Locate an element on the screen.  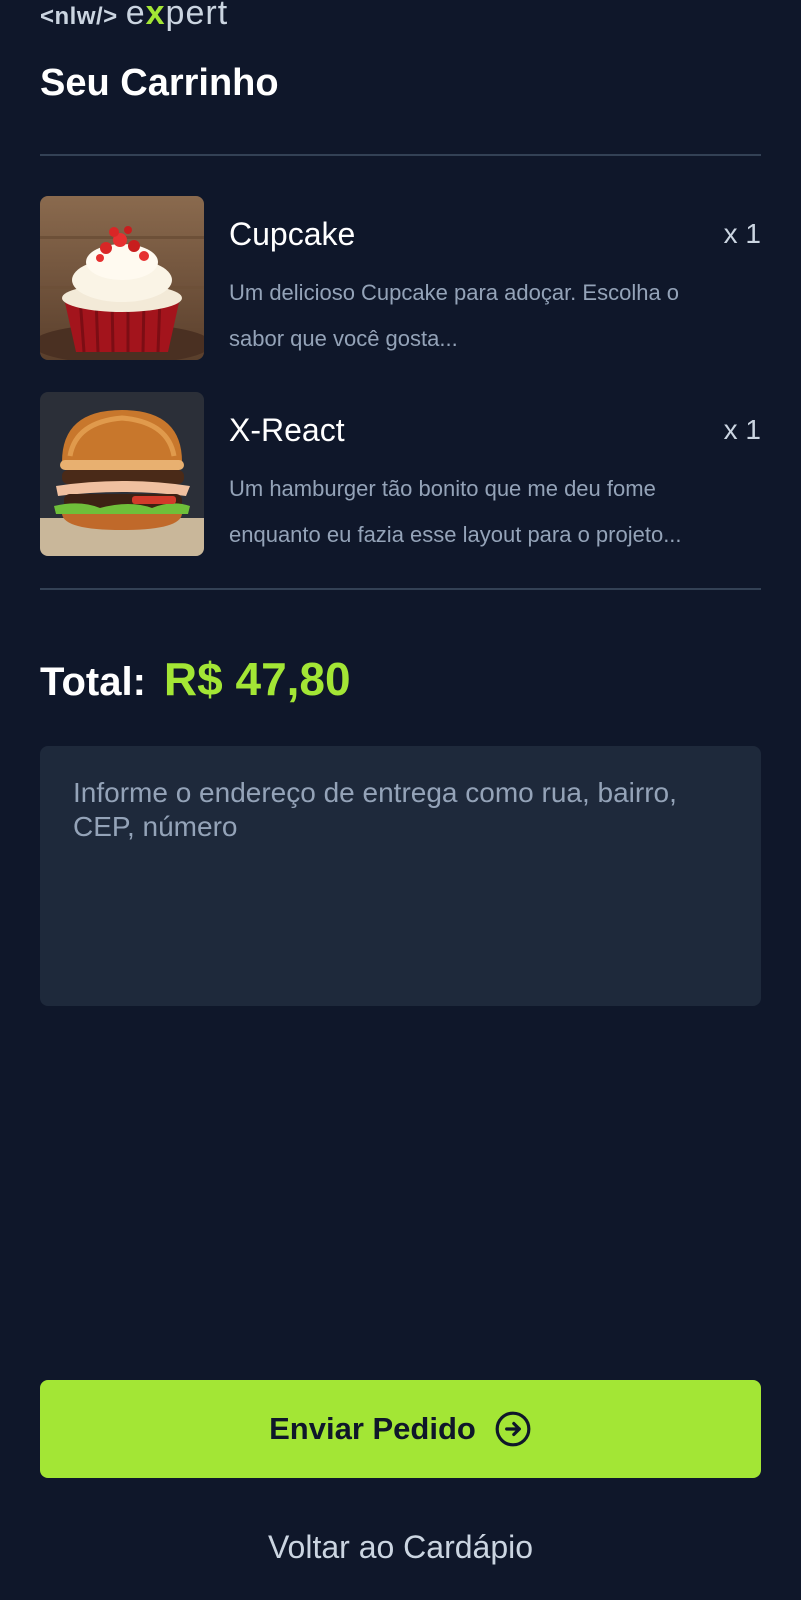
cupcake-image is located at coordinates (122, 278).